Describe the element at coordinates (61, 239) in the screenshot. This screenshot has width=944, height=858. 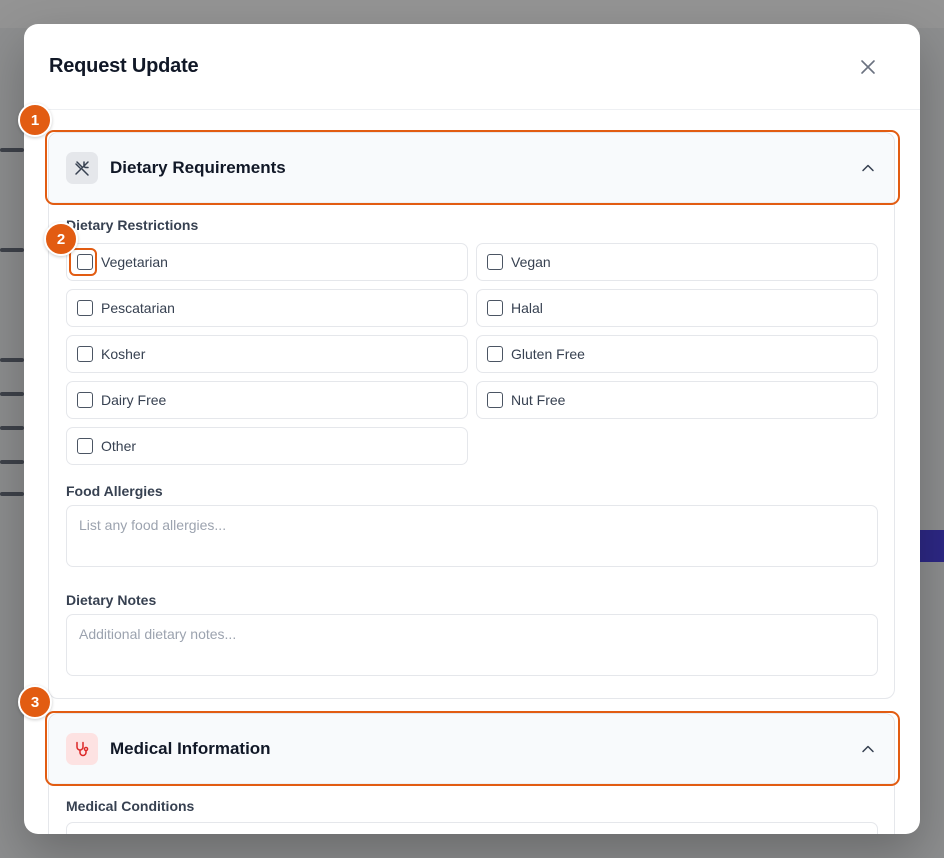
I see `annotation-badge-2: 2` at that location.